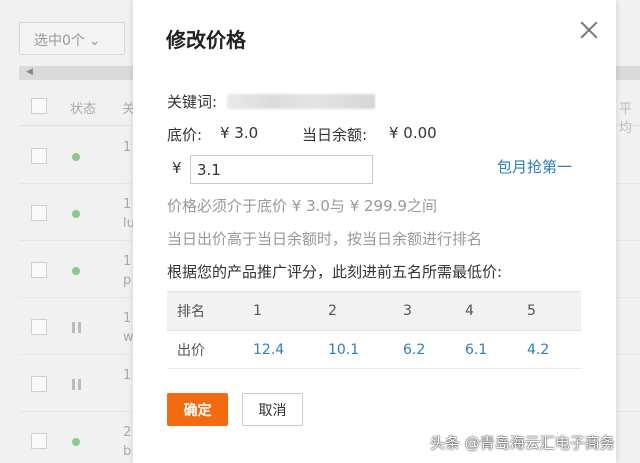 This screenshot has height=463, width=640. What do you see at coordinates (626, 73) in the screenshot?
I see `horizontal-scrollbar-end` at bounding box center [626, 73].